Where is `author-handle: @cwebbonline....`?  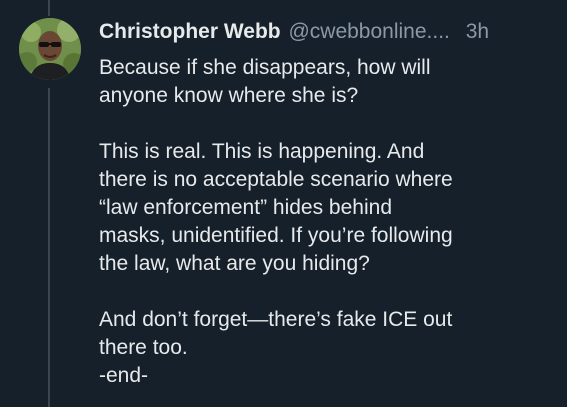 author-handle: @cwebbonline.... is located at coordinates (368, 31).